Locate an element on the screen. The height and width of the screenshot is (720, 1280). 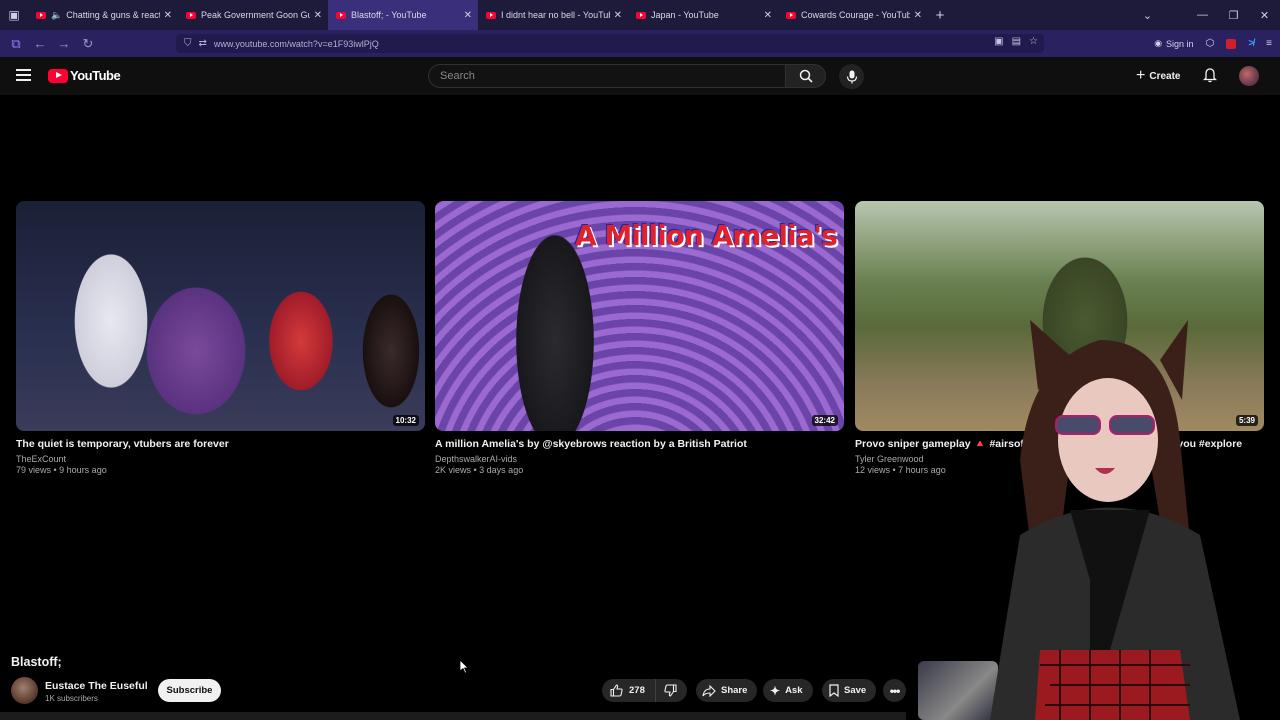
menu-icon: ≡ is located at coordinates (1269, 43).